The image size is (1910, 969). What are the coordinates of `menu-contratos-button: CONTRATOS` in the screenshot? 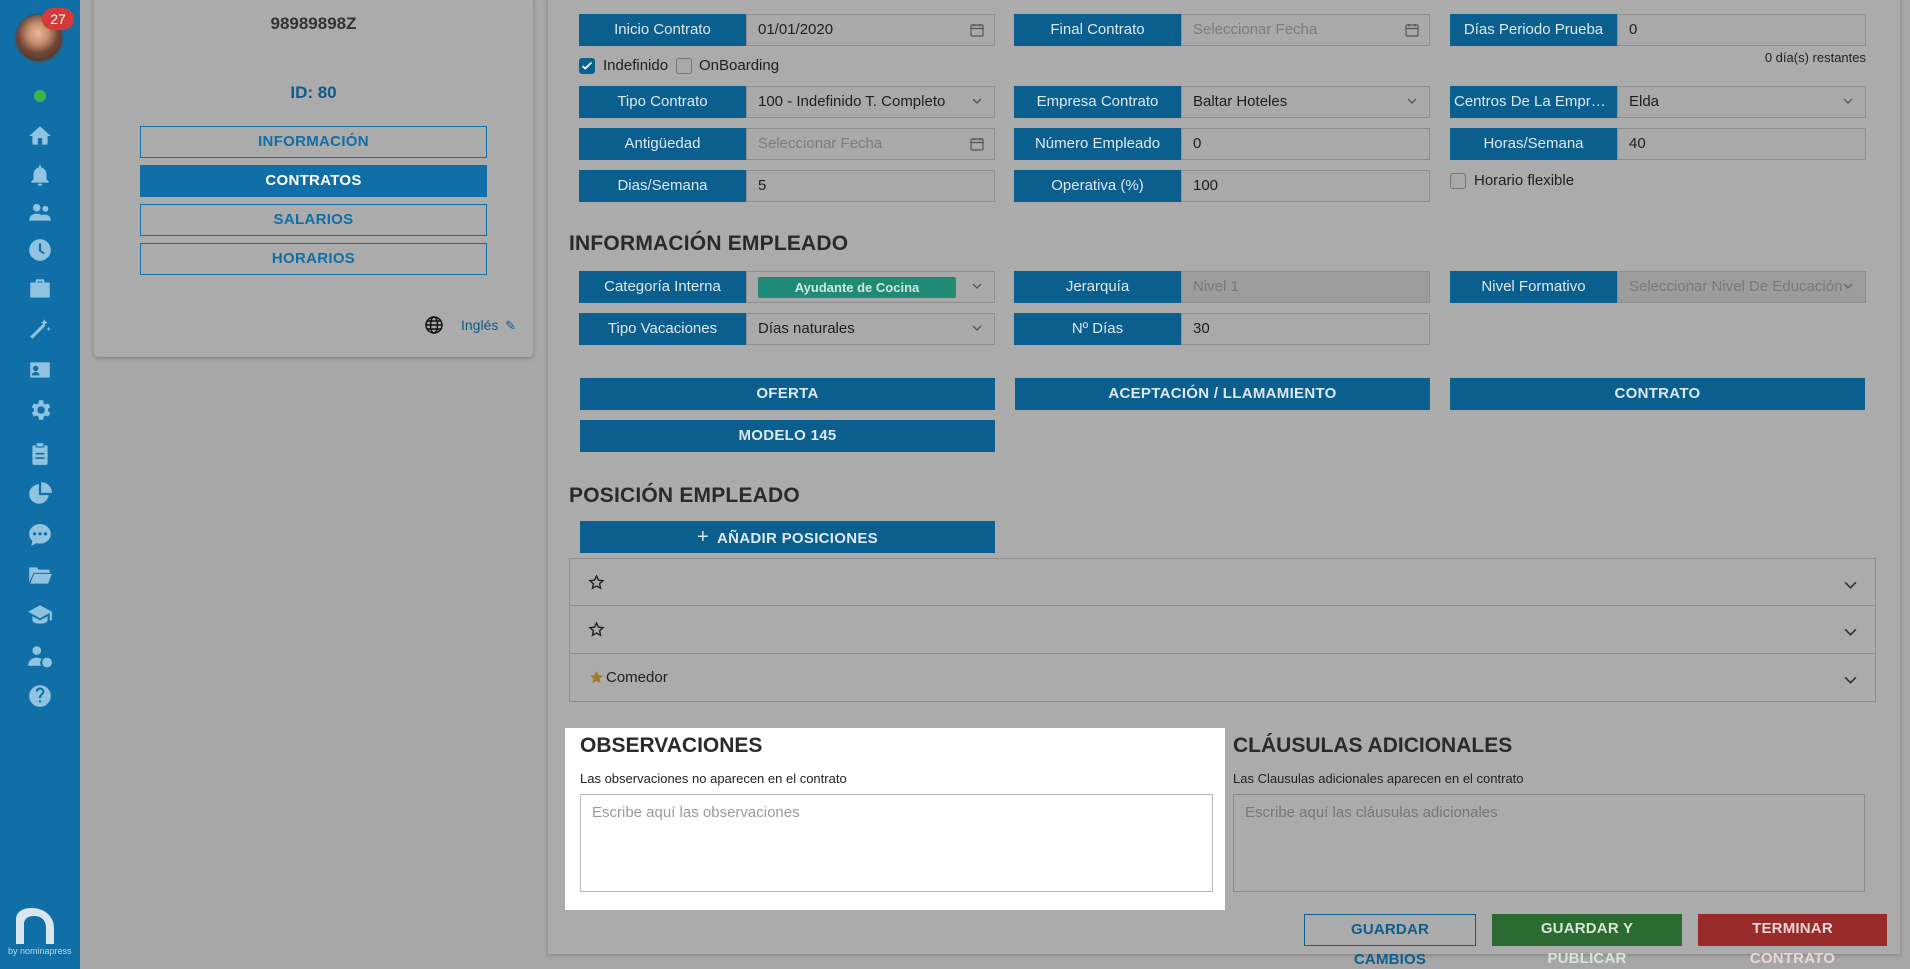 It's located at (313, 181).